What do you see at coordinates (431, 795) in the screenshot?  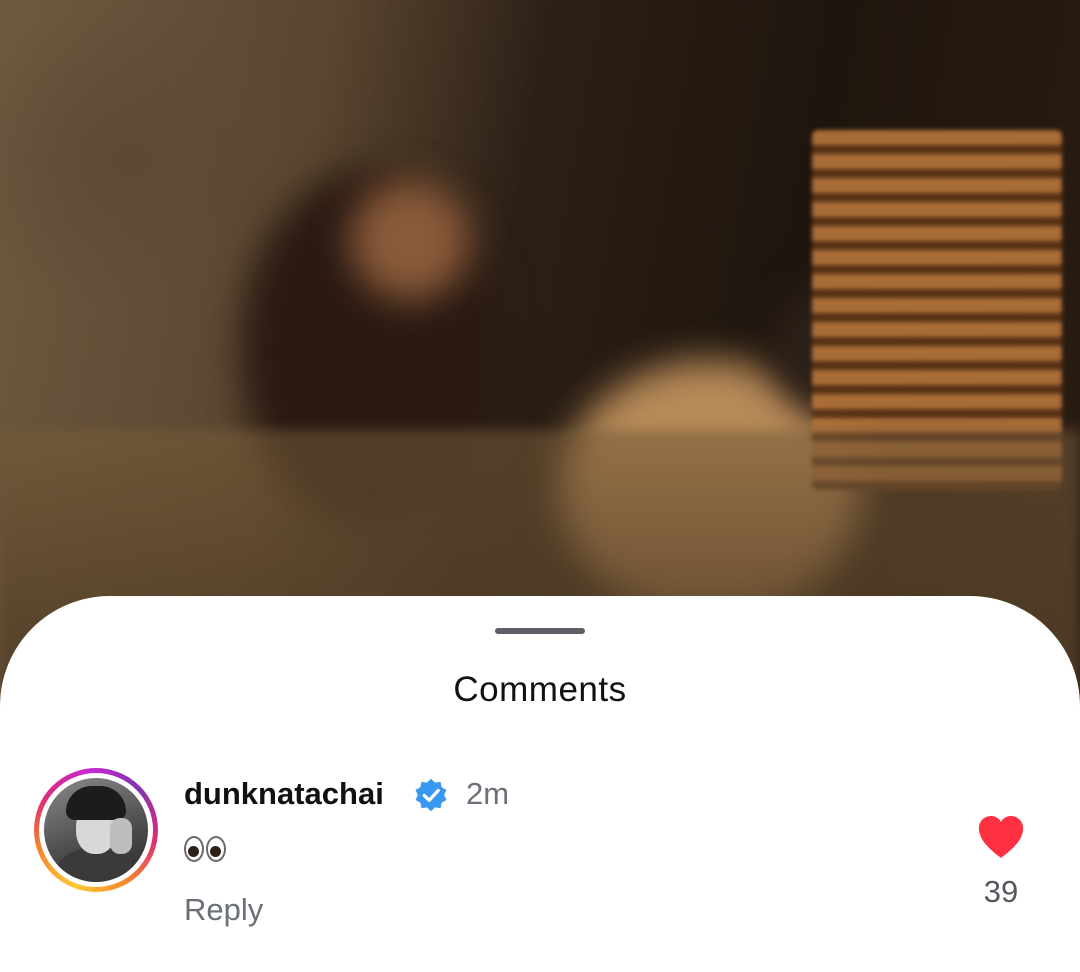 I see `verified-badge-icon` at bounding box center [431, 795].